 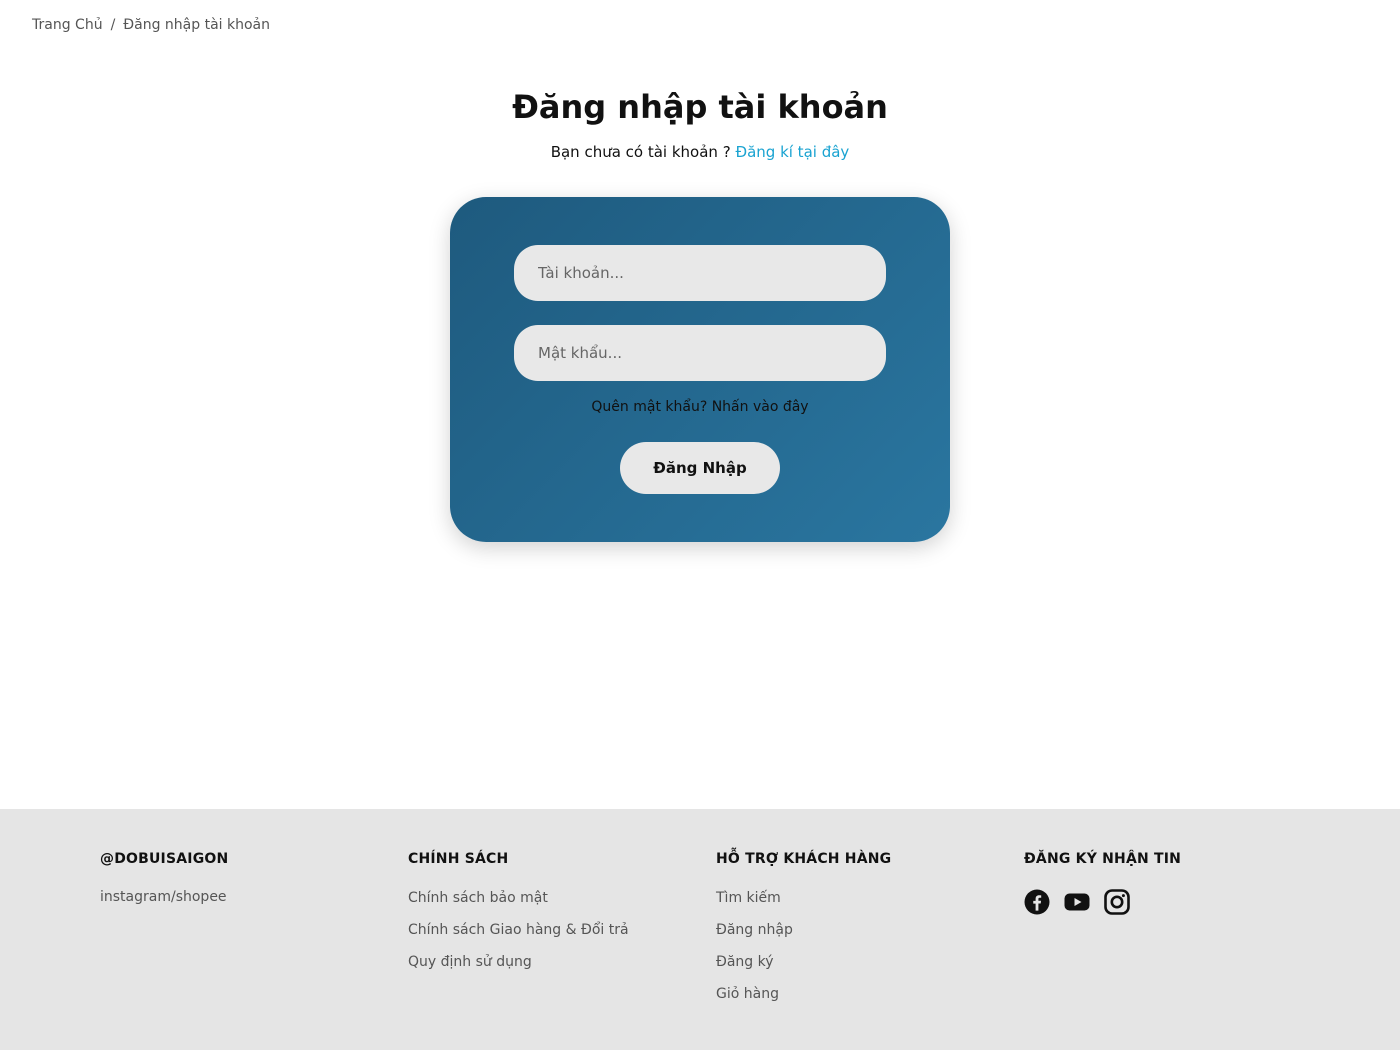 I want to click on privacy-policy-link: Chính sách bảo mật, so click(x=478, y=898).